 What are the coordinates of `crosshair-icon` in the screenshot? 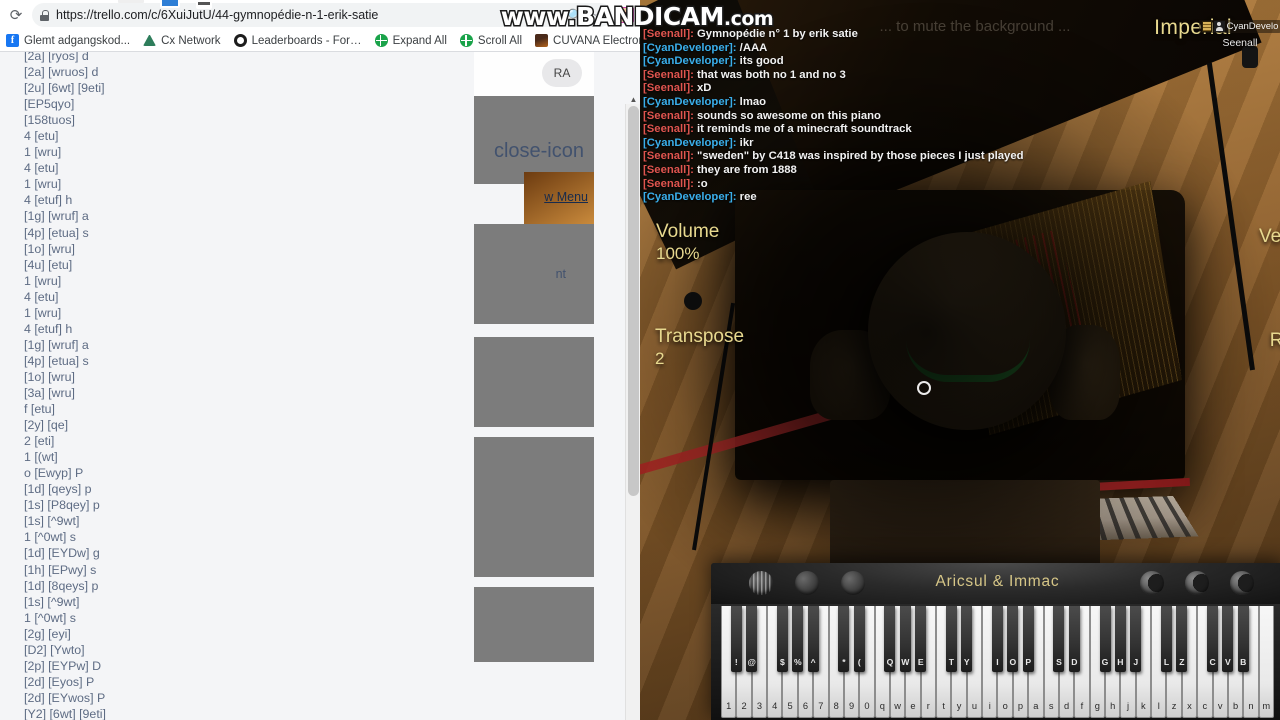 It's located at (924, 388).